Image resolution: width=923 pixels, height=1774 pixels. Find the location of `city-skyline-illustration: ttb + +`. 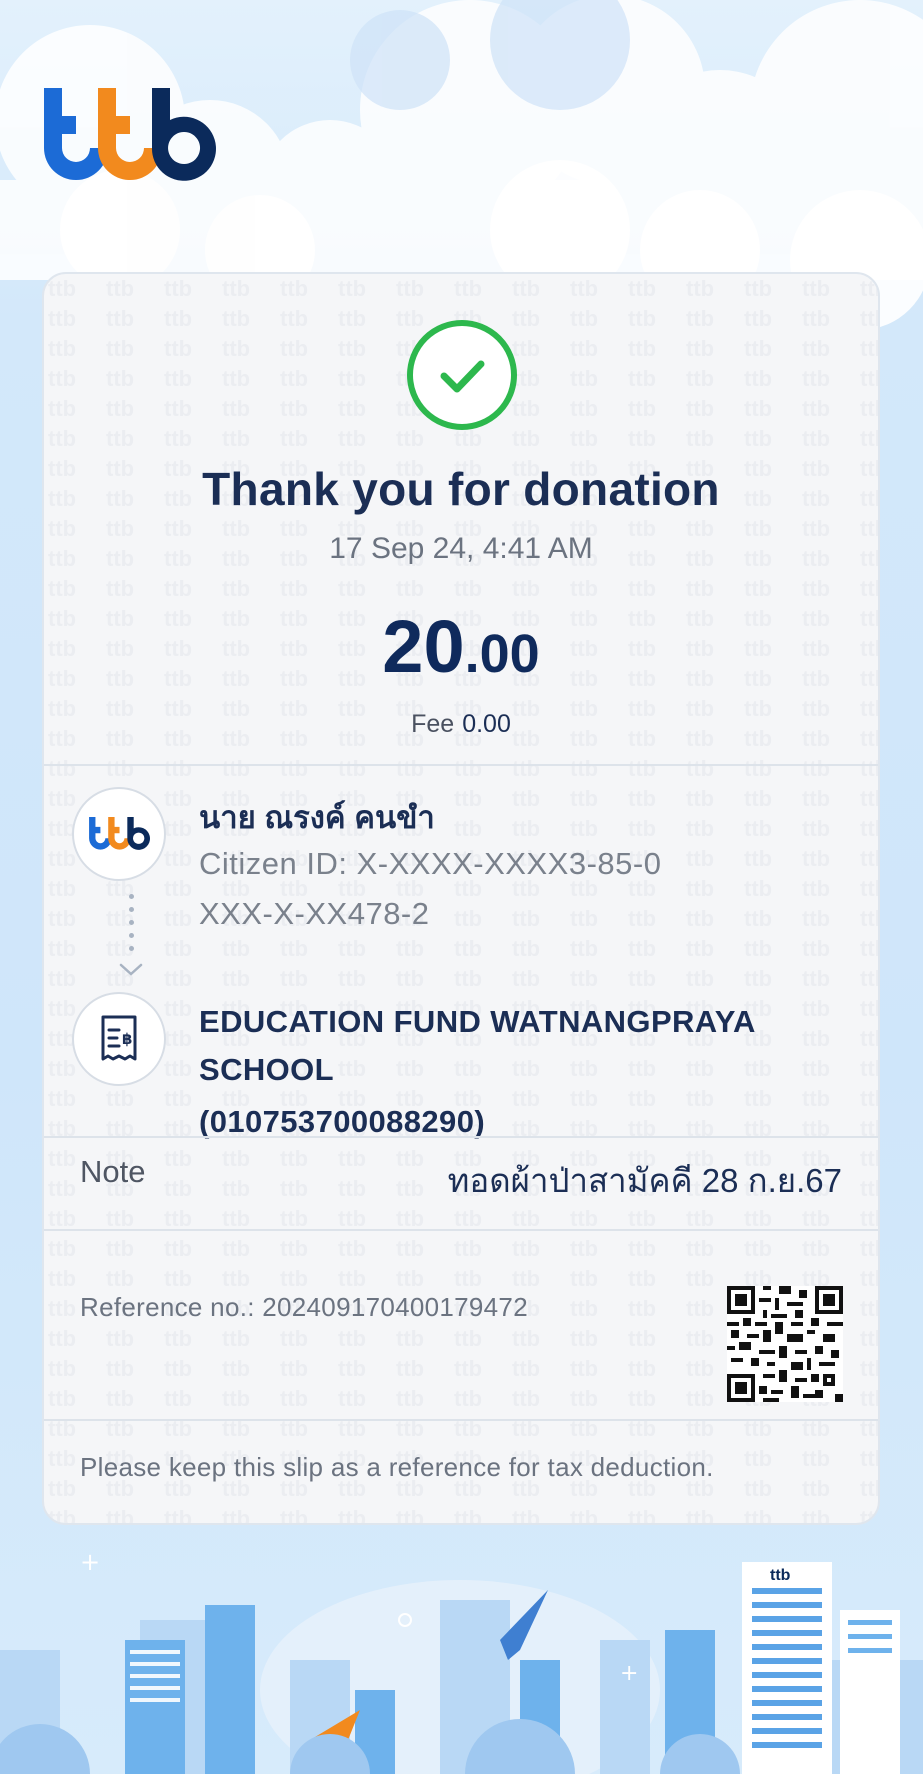

city-skyline-illustration: ttb + + is located at coordinates (461, 1661).